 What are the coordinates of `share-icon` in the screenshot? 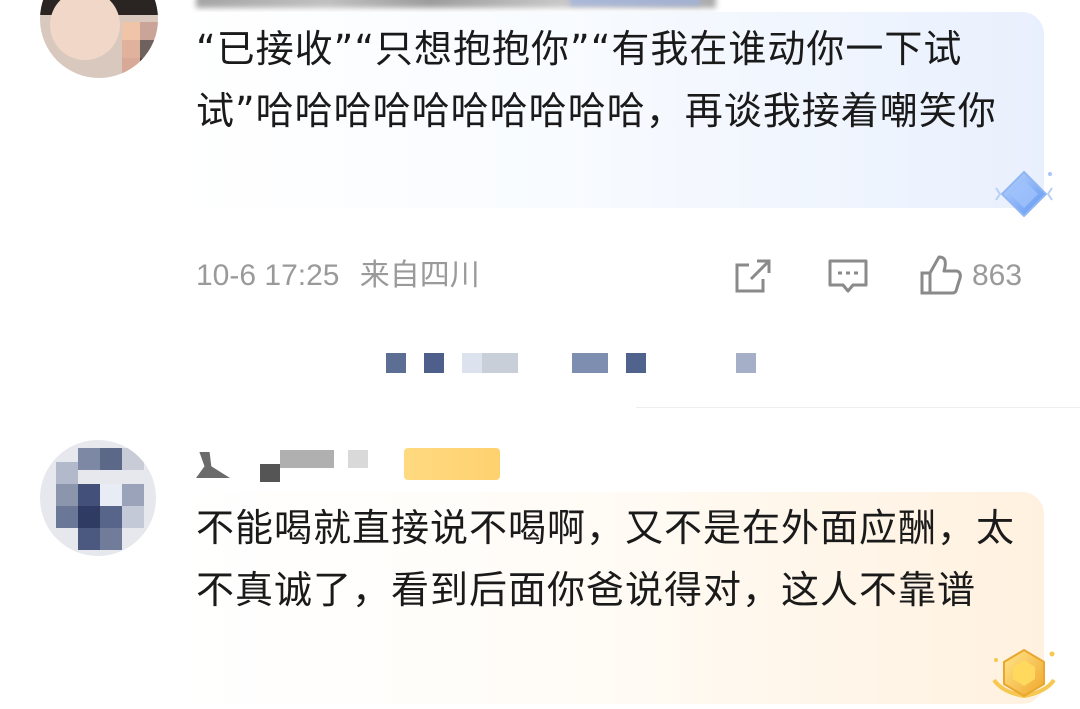 It's located at (753, 276).